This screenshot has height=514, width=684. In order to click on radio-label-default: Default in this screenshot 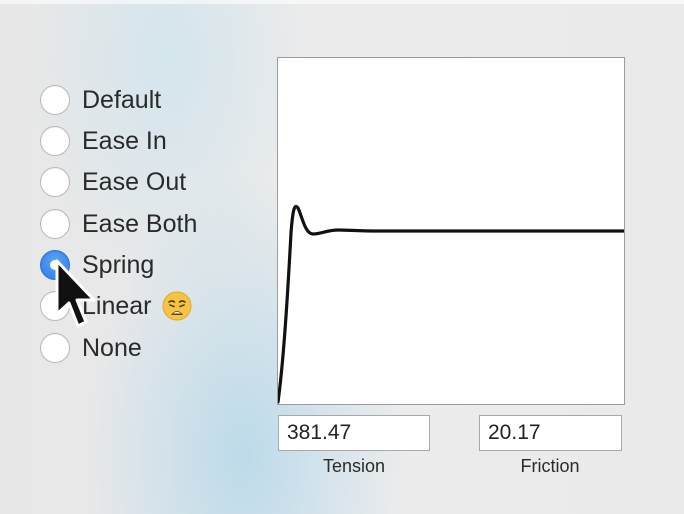, I will do `click(122, 99)`.